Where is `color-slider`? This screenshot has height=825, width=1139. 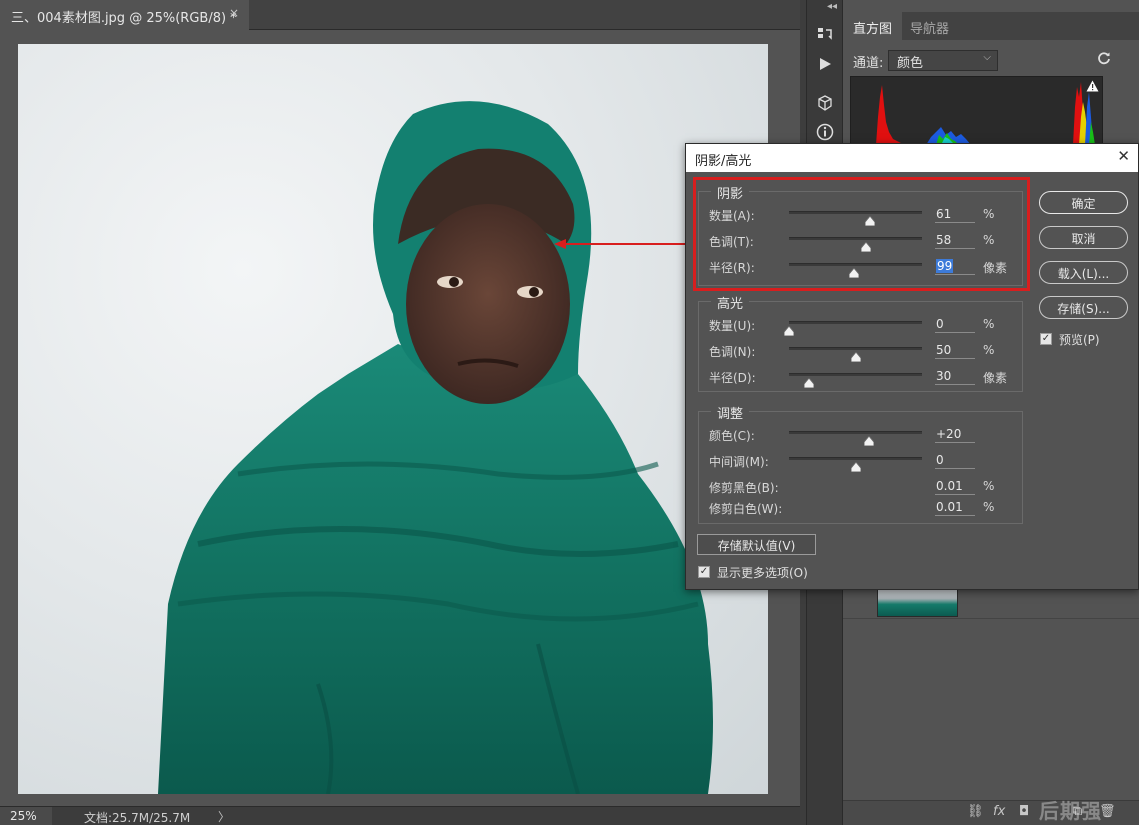
color-slider is located at coordinates (855, 432).